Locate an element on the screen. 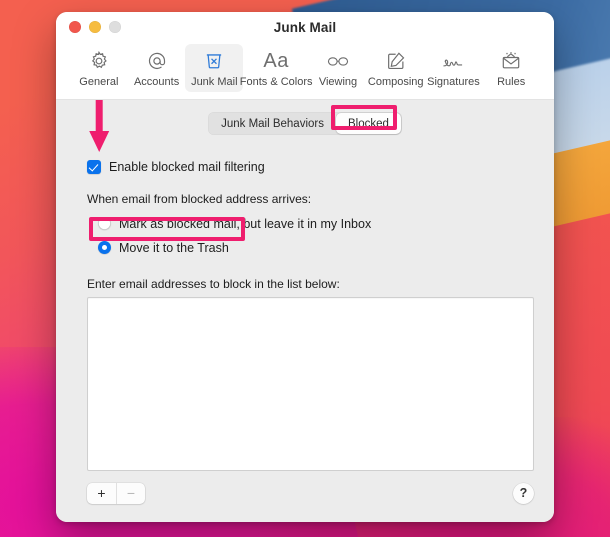  toolbar-label-rules: Rules is located at coordinates (511, 82).